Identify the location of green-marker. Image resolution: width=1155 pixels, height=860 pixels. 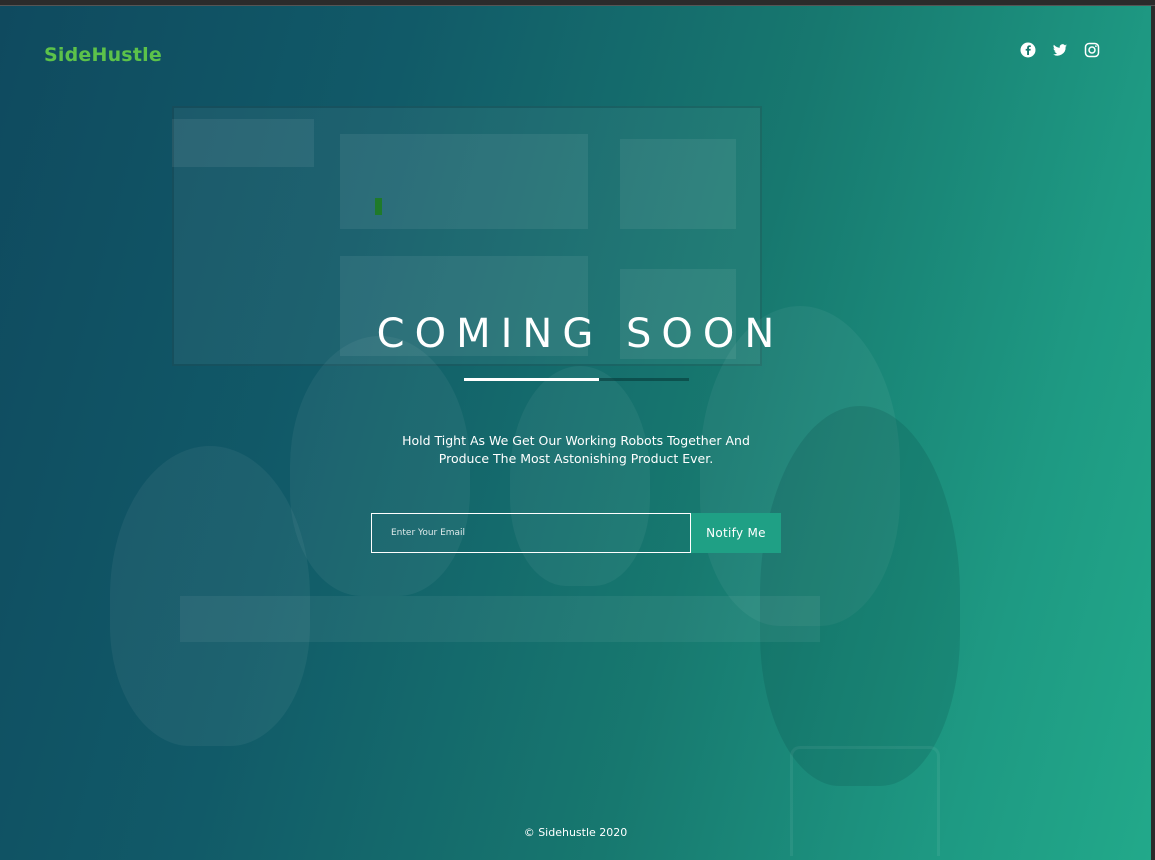
(378, 206).